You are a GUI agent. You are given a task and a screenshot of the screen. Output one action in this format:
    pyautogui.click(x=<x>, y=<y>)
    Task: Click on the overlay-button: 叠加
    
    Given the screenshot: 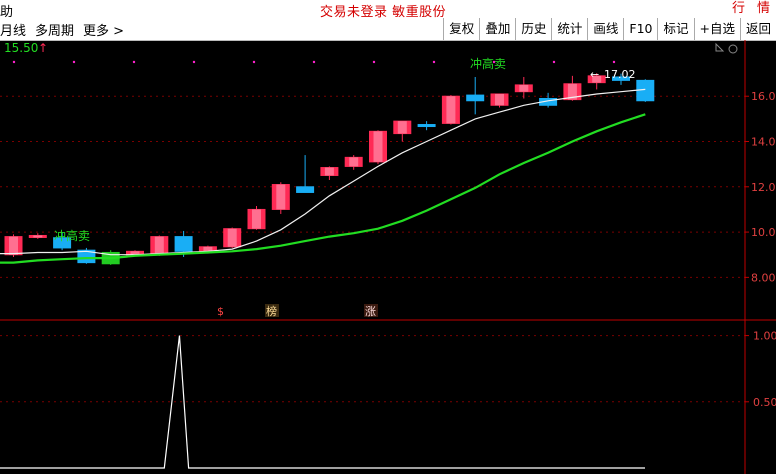 What is the action you would take?
    pyautogui.click(x=497, y=29)
    